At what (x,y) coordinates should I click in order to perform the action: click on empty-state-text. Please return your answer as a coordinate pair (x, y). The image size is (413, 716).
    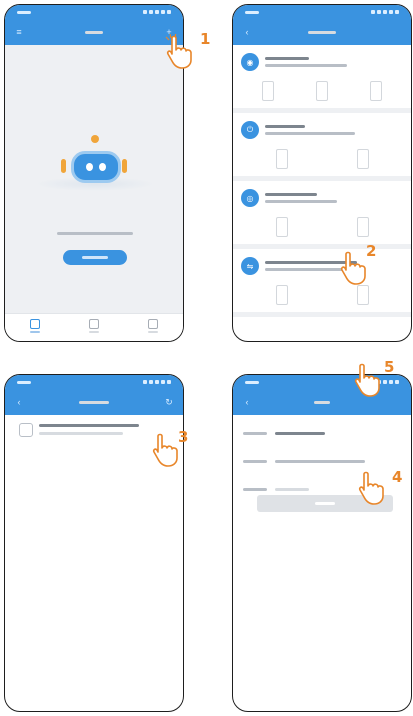
    Looking at the image, I should click on (95, 233).